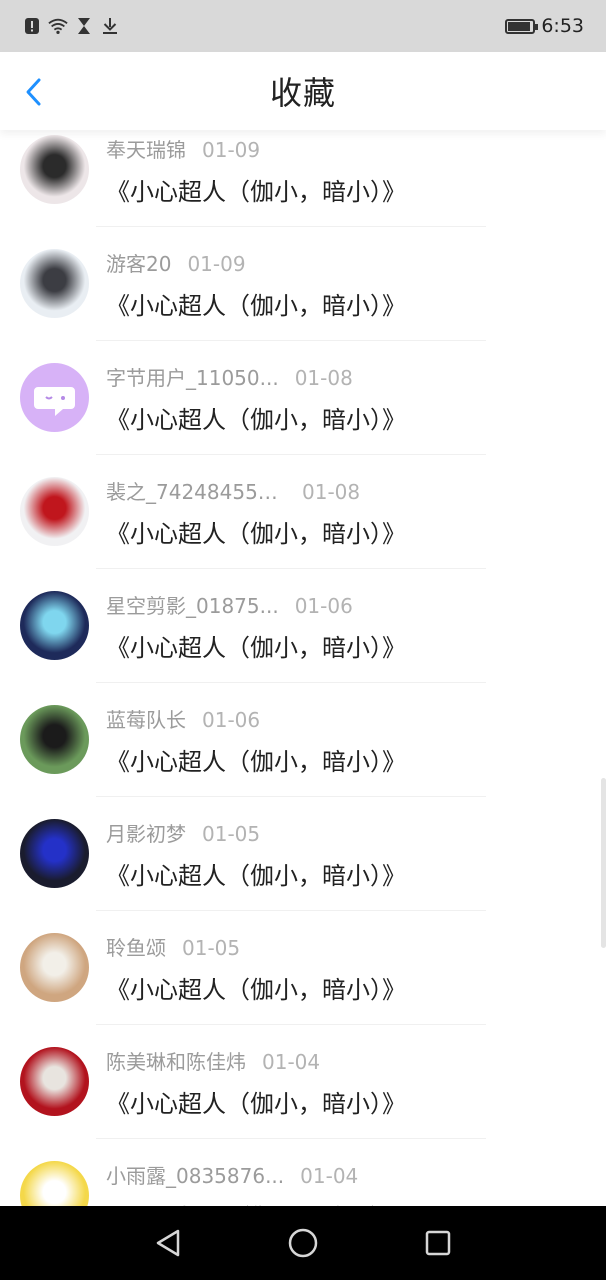 Image resolution: width=606 pixels, height=1280 pixels. I want to click on list-item: 奉天瑞锦 01-09 《小心超人（伽小，暗小）》, so click(303, 187).